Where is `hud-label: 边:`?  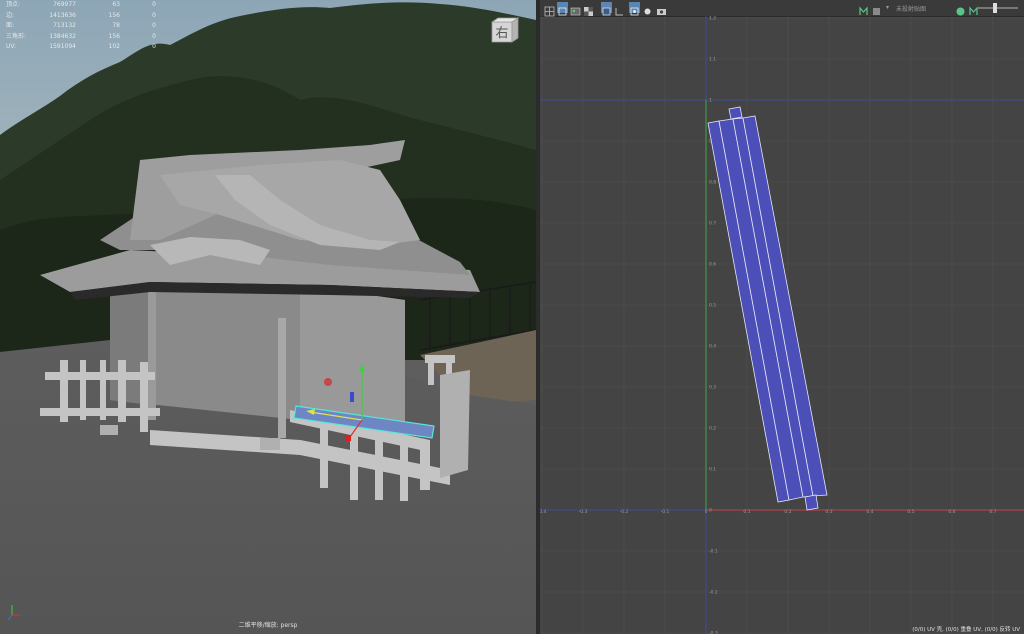 hud-label: 边: is located at coordinates (10, 15).